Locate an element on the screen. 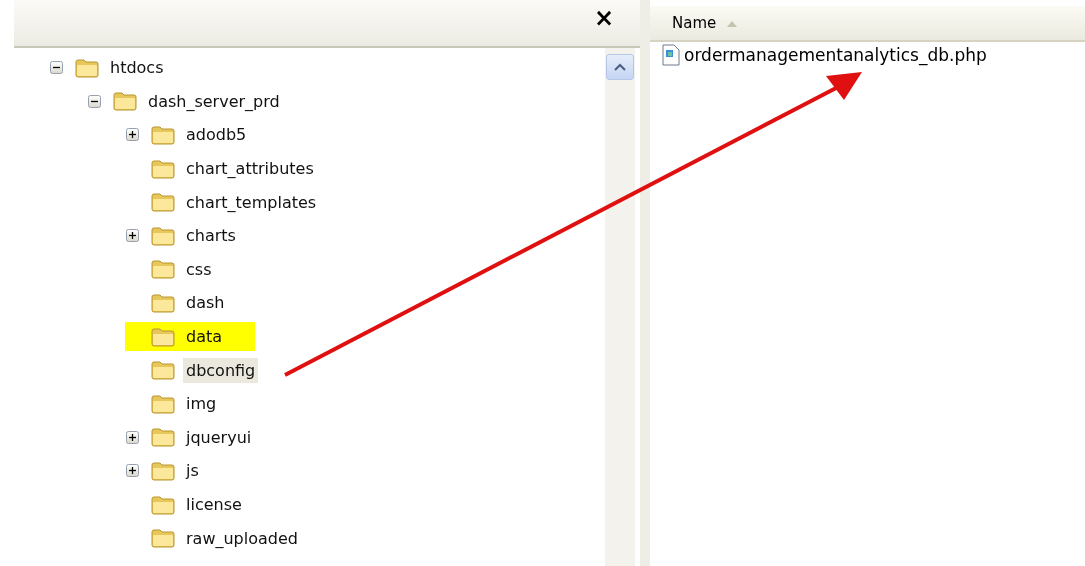 Image resolution: width=1085 pixels, height=566 pixels. scroll-up-button is located at coordinates (620, 67).